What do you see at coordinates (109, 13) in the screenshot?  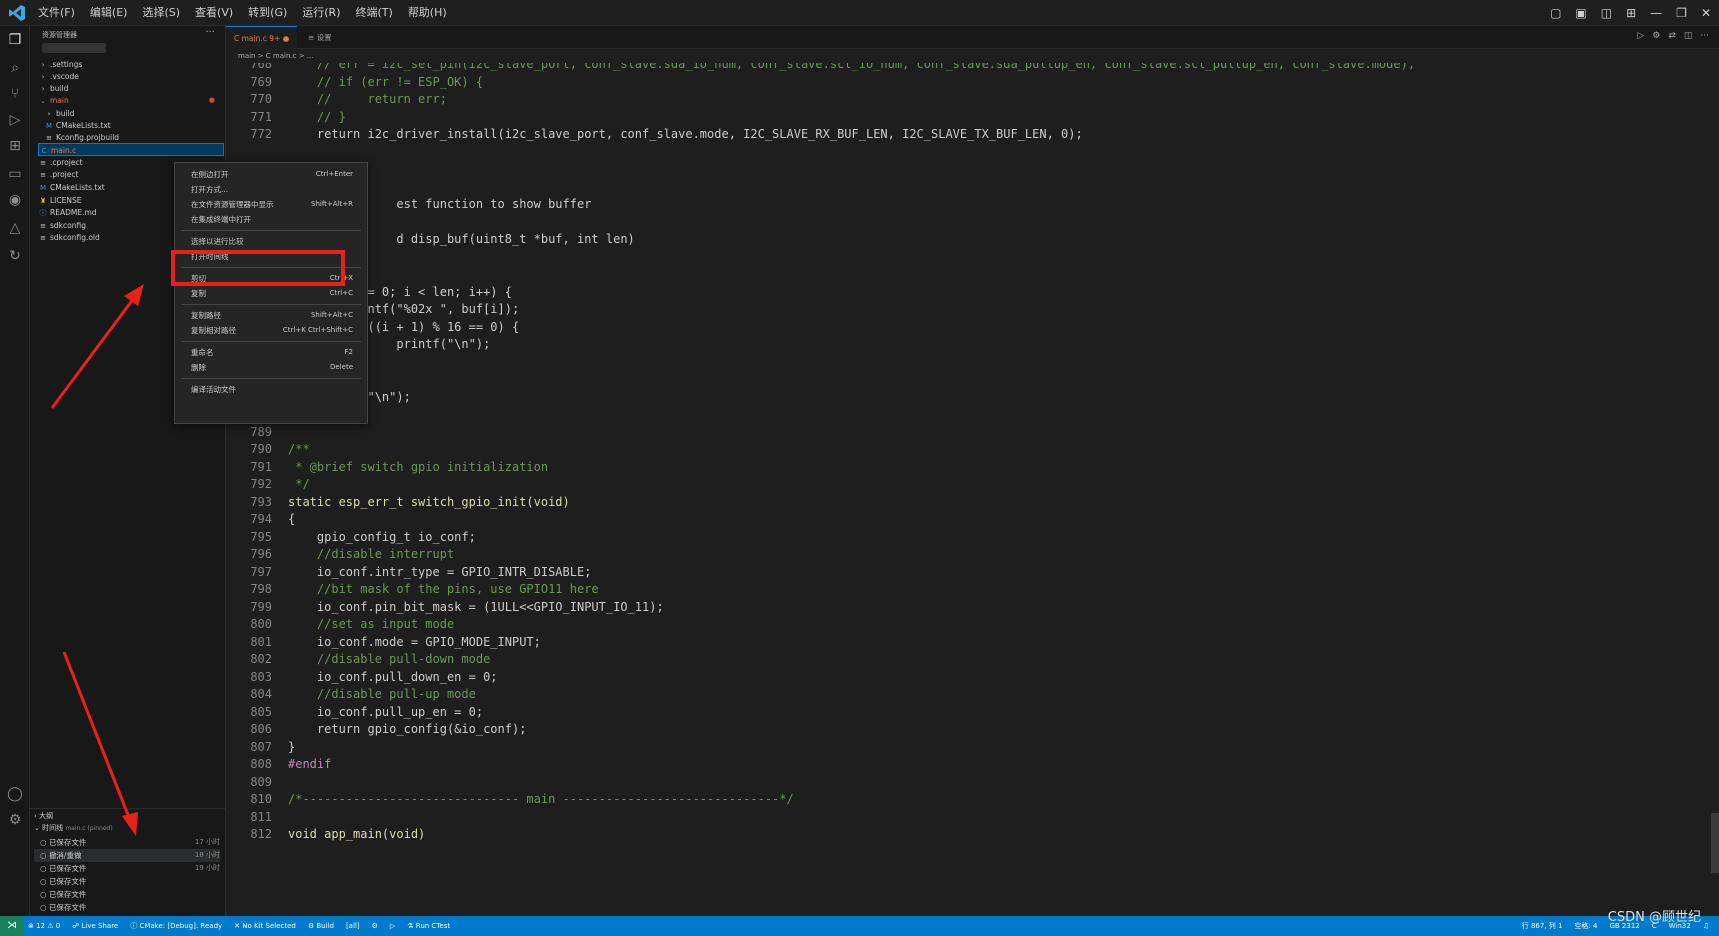 I see `menu-edit: 编辑(E)` at bounding box center [109, 13].